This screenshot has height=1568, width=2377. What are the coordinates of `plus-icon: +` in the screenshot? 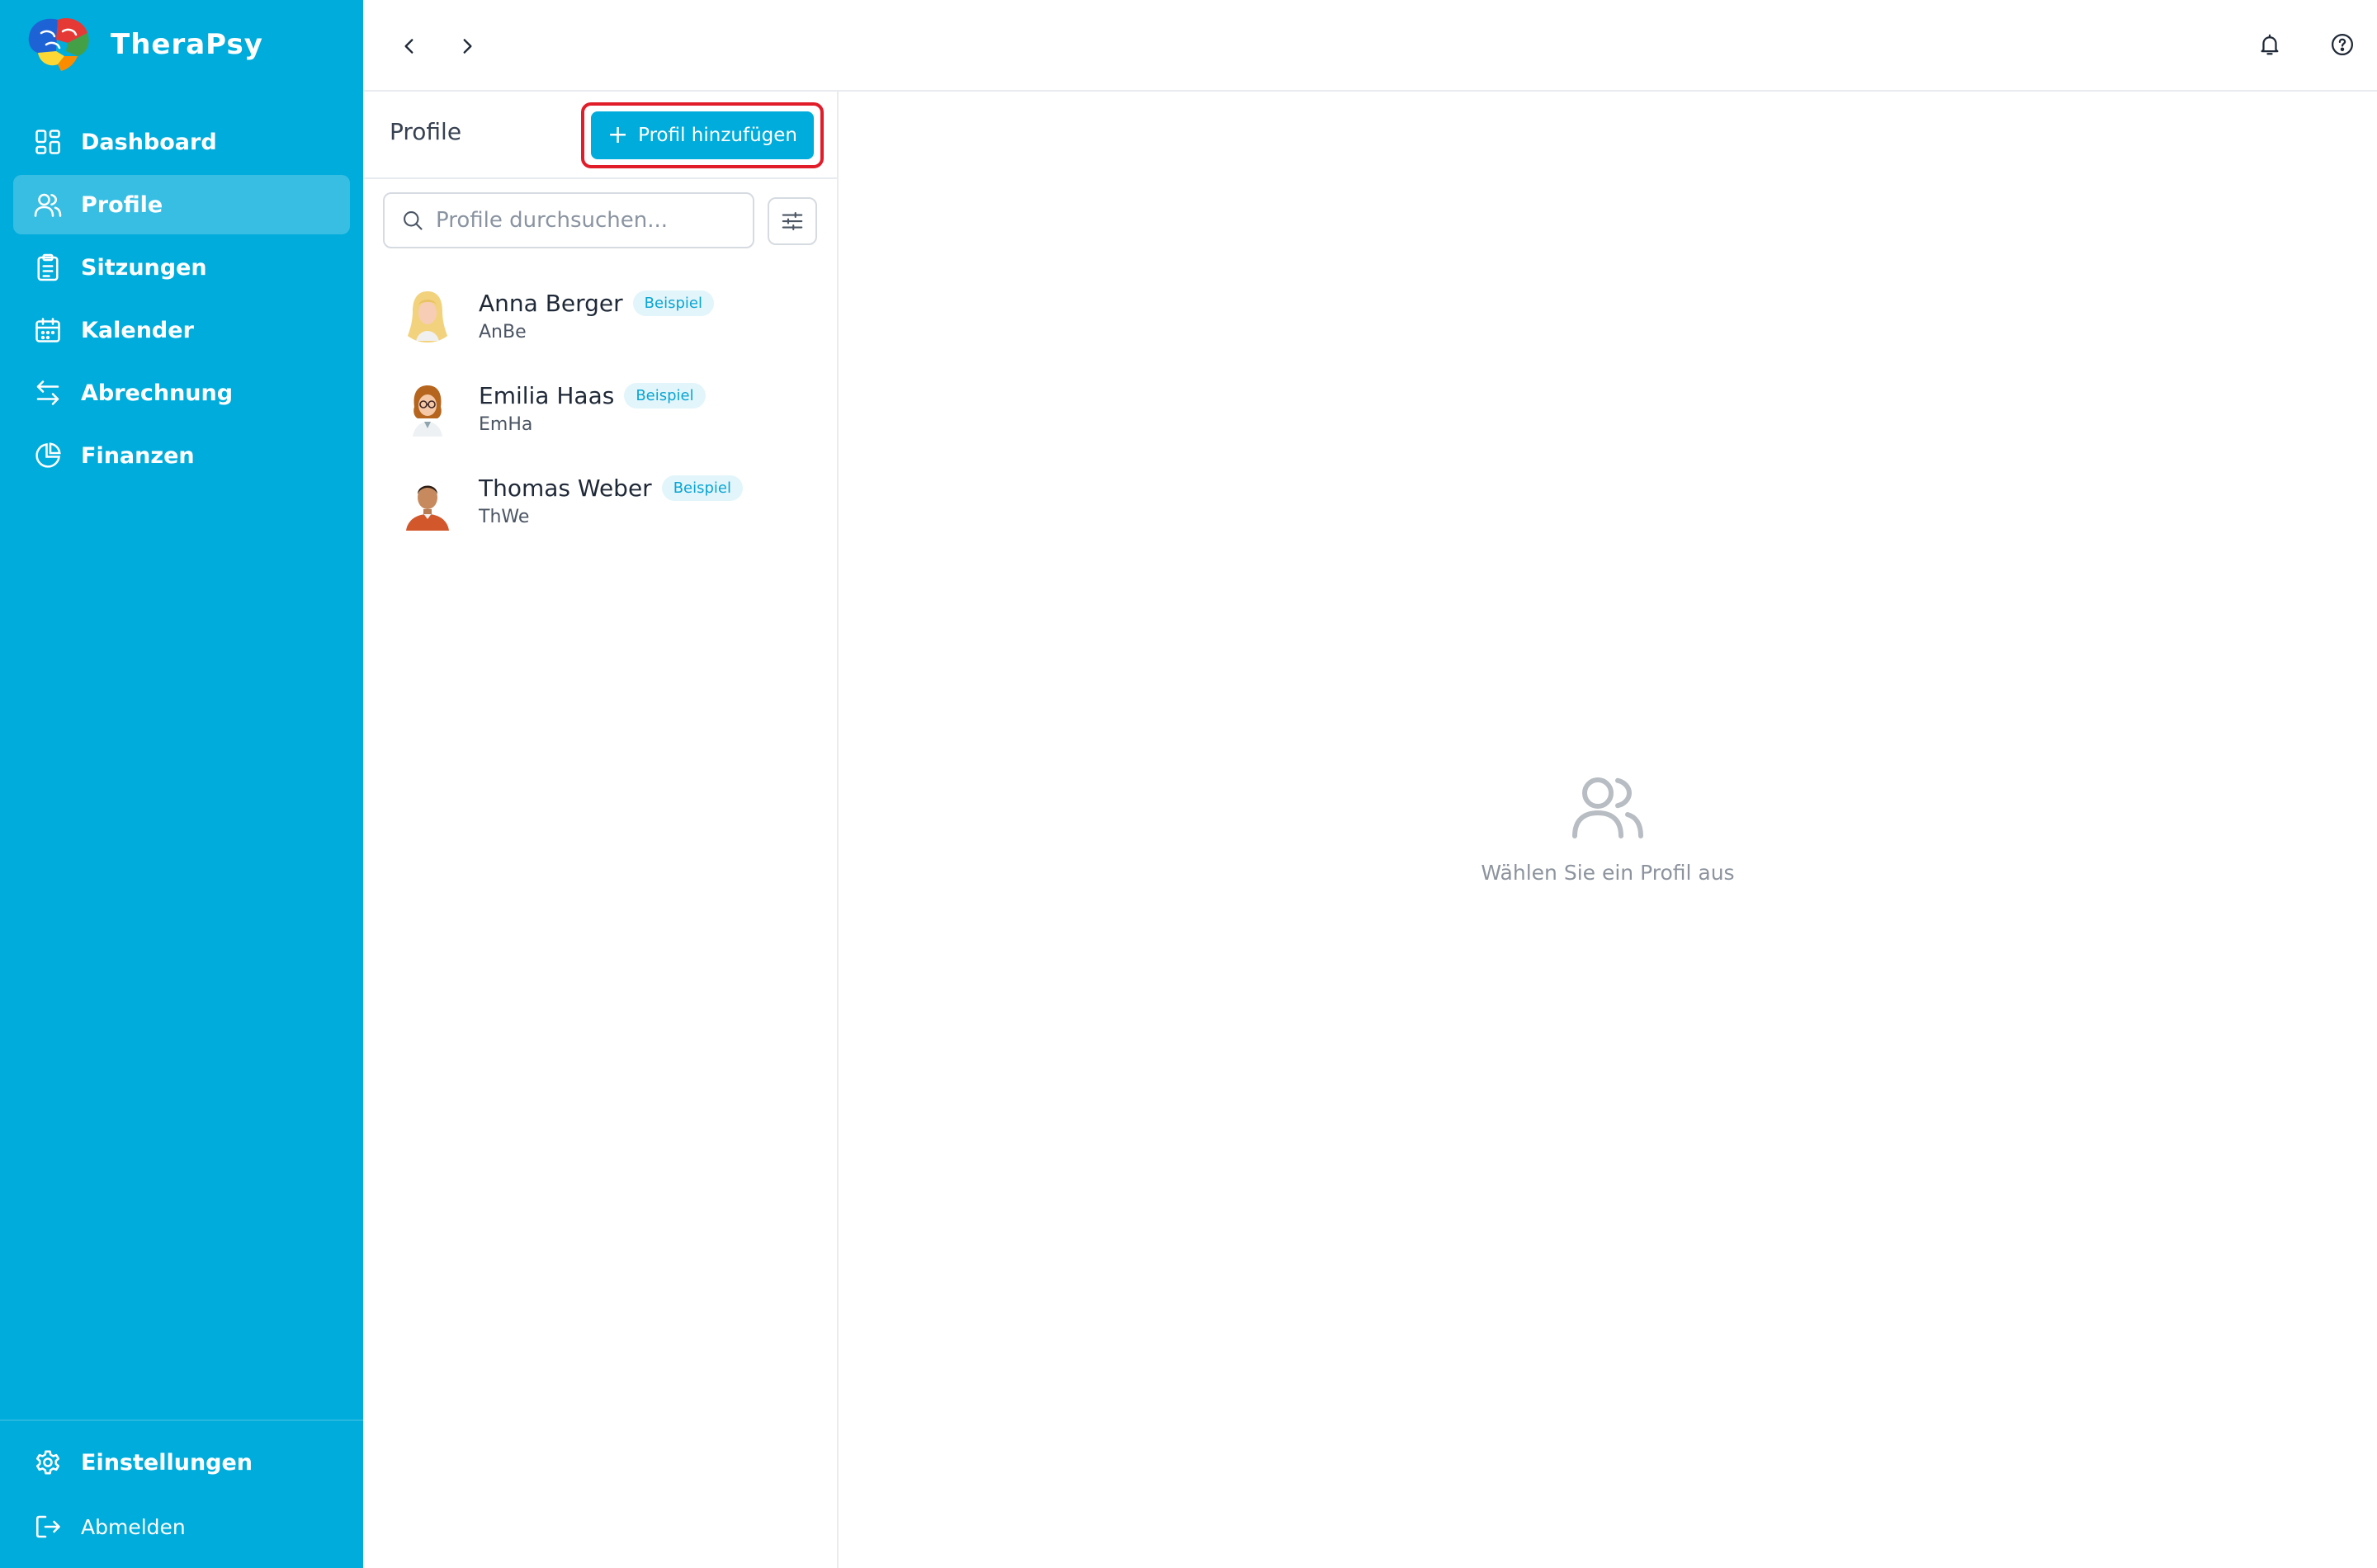 It's located at (618, 134).